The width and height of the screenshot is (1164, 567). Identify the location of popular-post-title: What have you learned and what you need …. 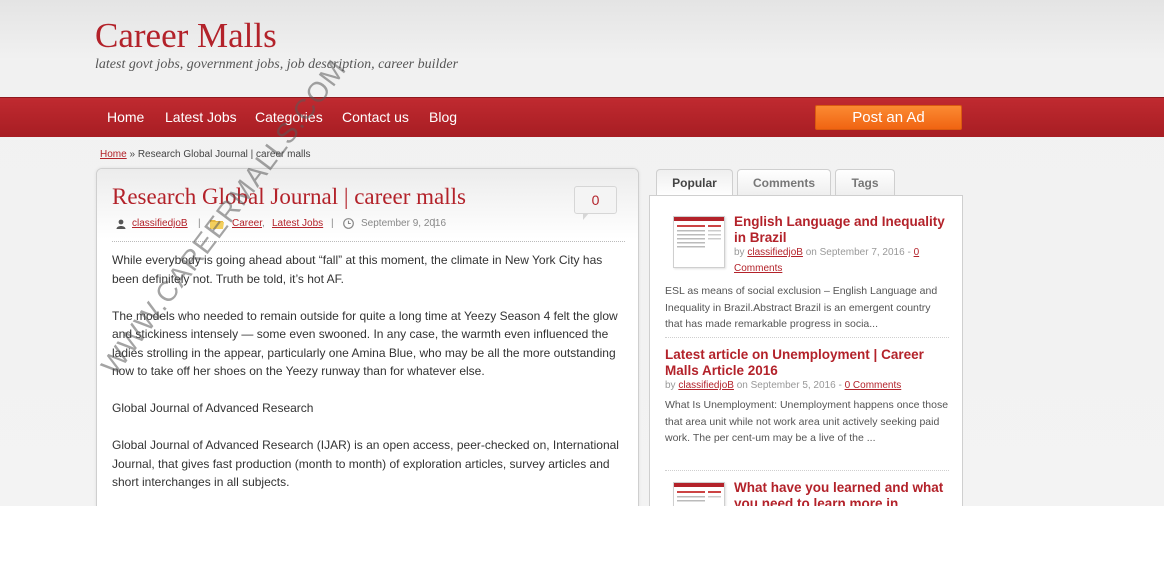
(841, 493).